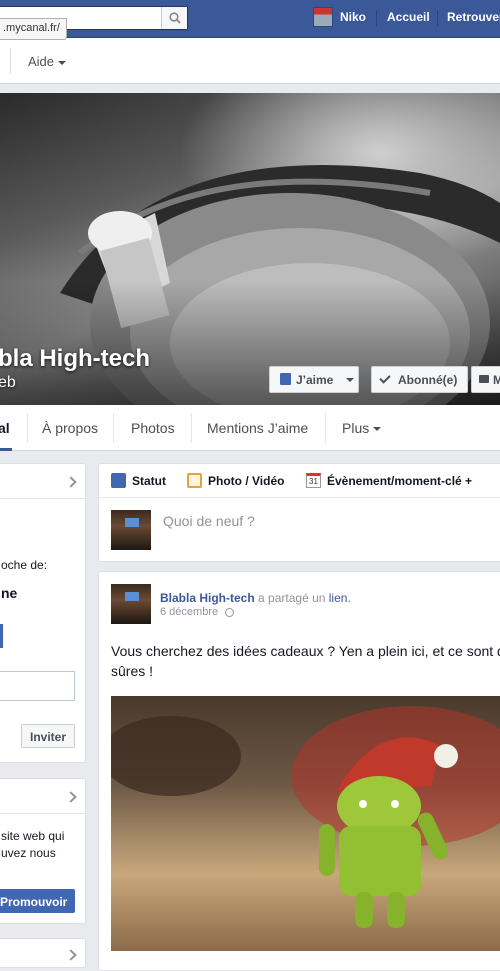 This screenshot has height=971, width=500. I want to click on pencil-icon, so click(118, 480).